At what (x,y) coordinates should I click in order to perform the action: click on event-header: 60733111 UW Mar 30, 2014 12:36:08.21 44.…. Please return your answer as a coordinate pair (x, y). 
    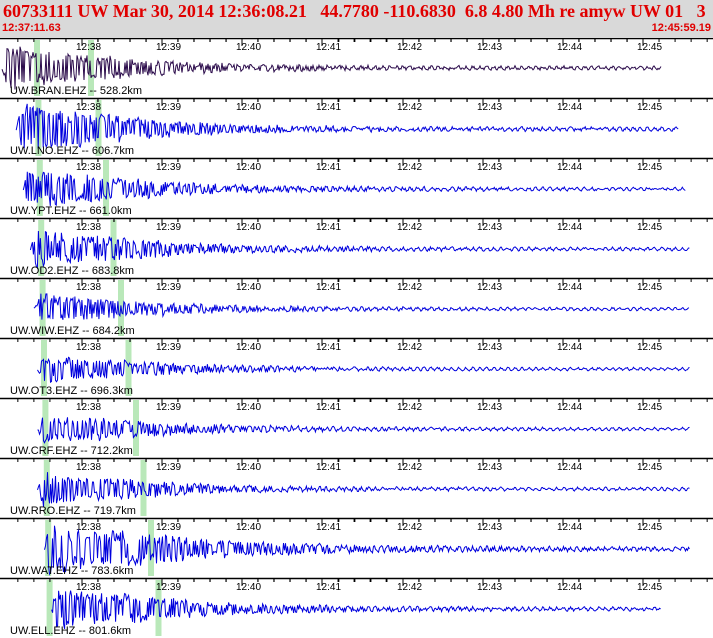
    Looking at the image, I should click on (356, 19).